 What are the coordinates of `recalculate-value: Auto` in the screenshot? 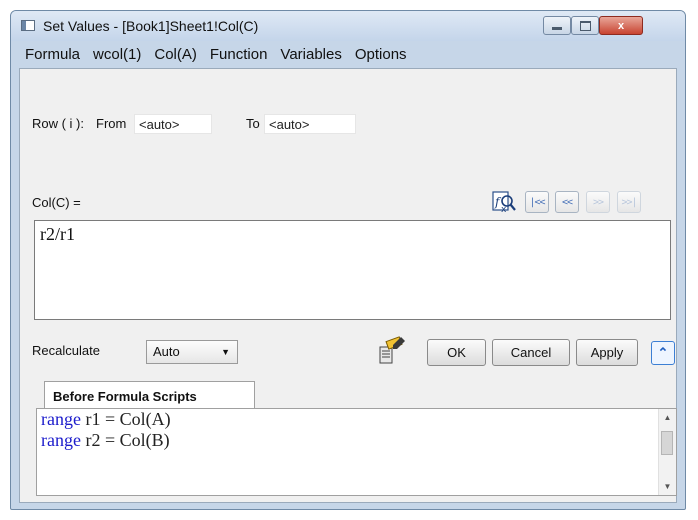 It's located at (166, 351).